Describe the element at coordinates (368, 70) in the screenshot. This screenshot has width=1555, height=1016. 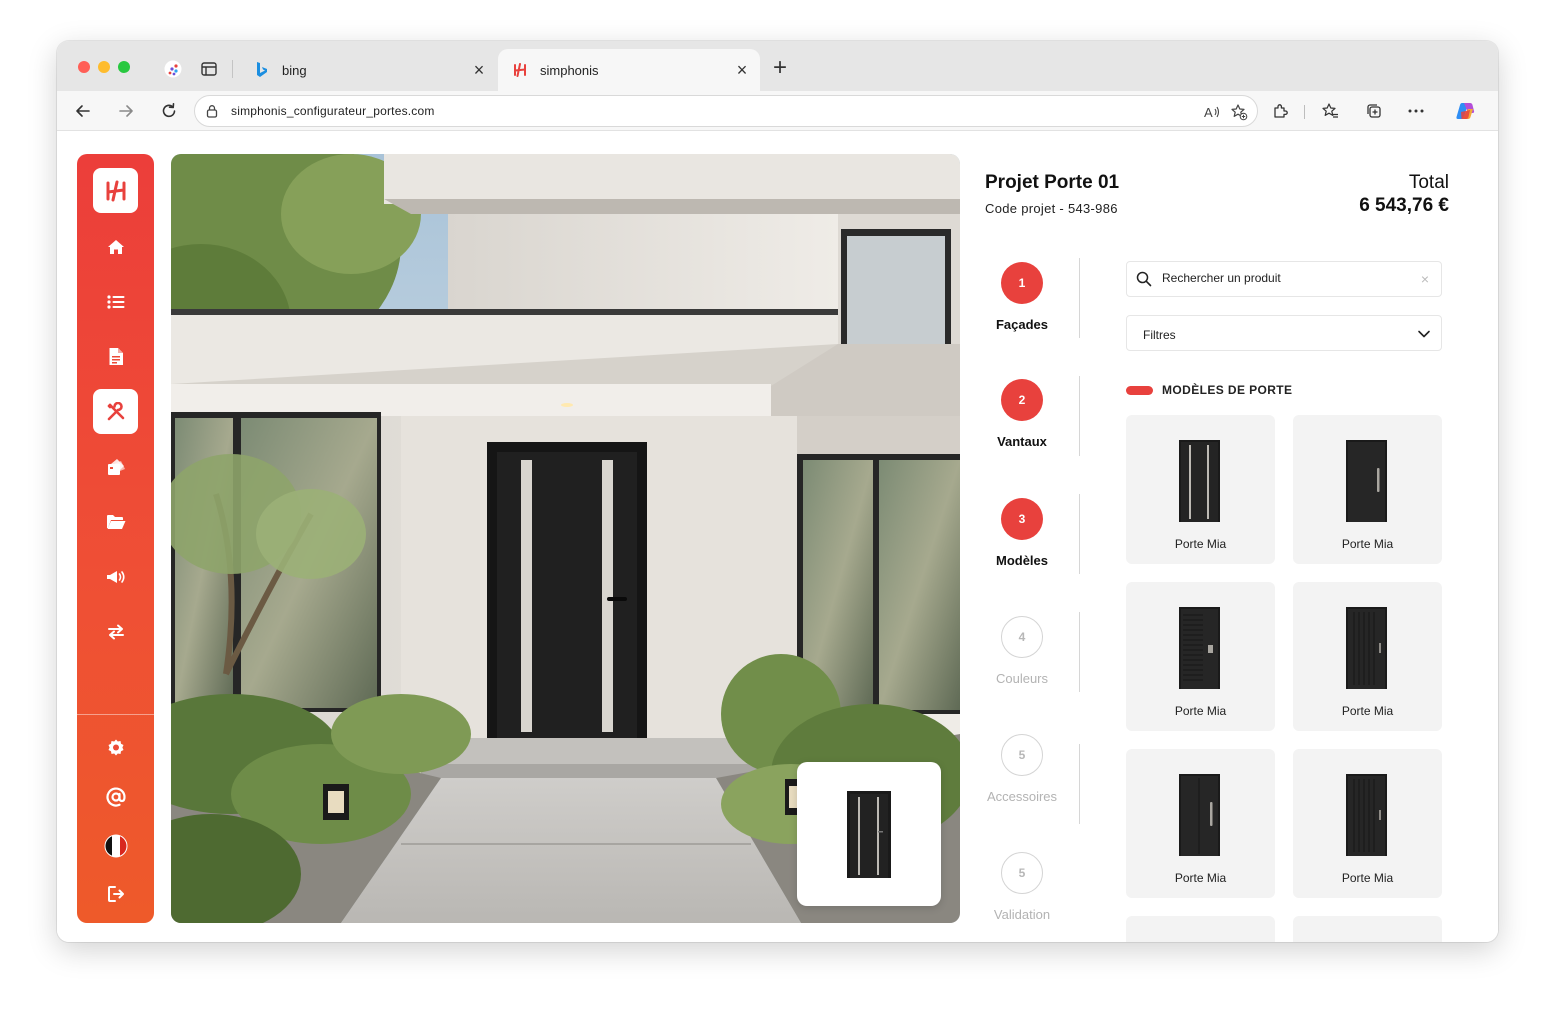
I see `tab-bing: bing ×` at that location.